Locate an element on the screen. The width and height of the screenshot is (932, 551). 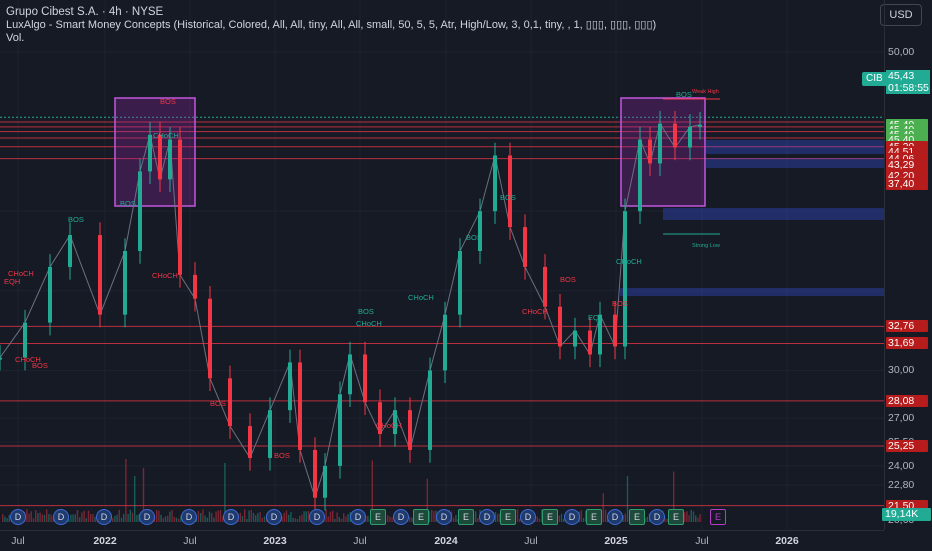
order-block is located at coordinates (795, 163).